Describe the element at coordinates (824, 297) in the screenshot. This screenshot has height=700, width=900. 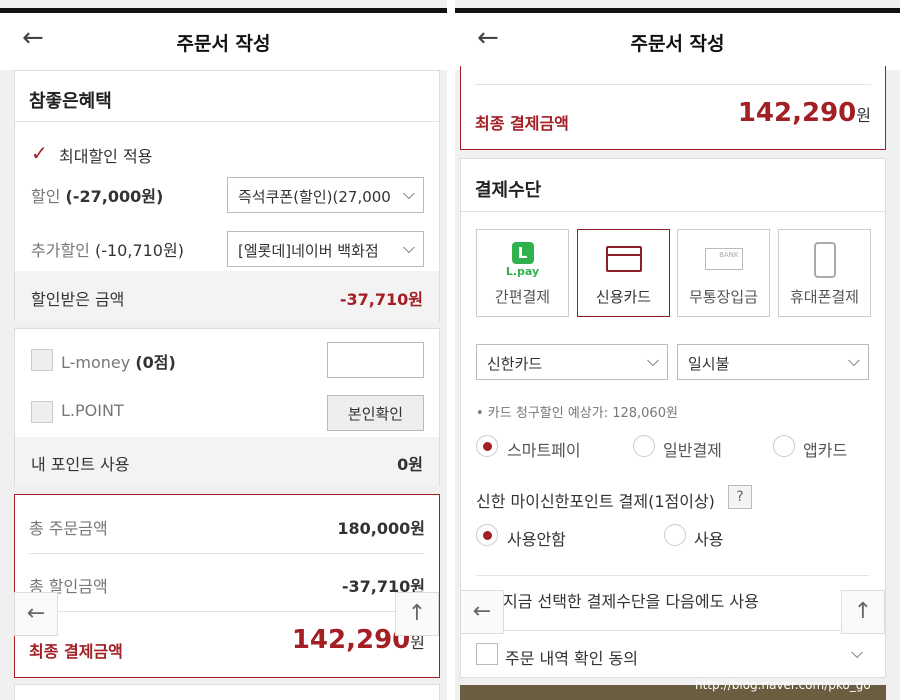
I see `pay-method-label: 휴대폰결제` at that location.